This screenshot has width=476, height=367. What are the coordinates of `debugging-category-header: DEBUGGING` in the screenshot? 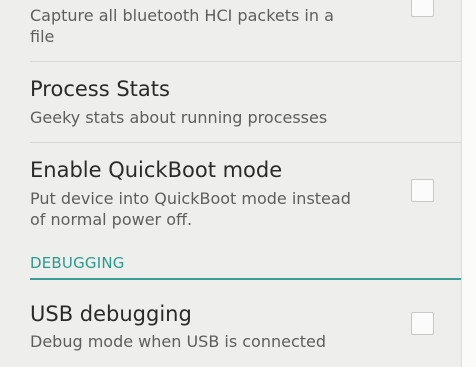 It's located at (77, 263).